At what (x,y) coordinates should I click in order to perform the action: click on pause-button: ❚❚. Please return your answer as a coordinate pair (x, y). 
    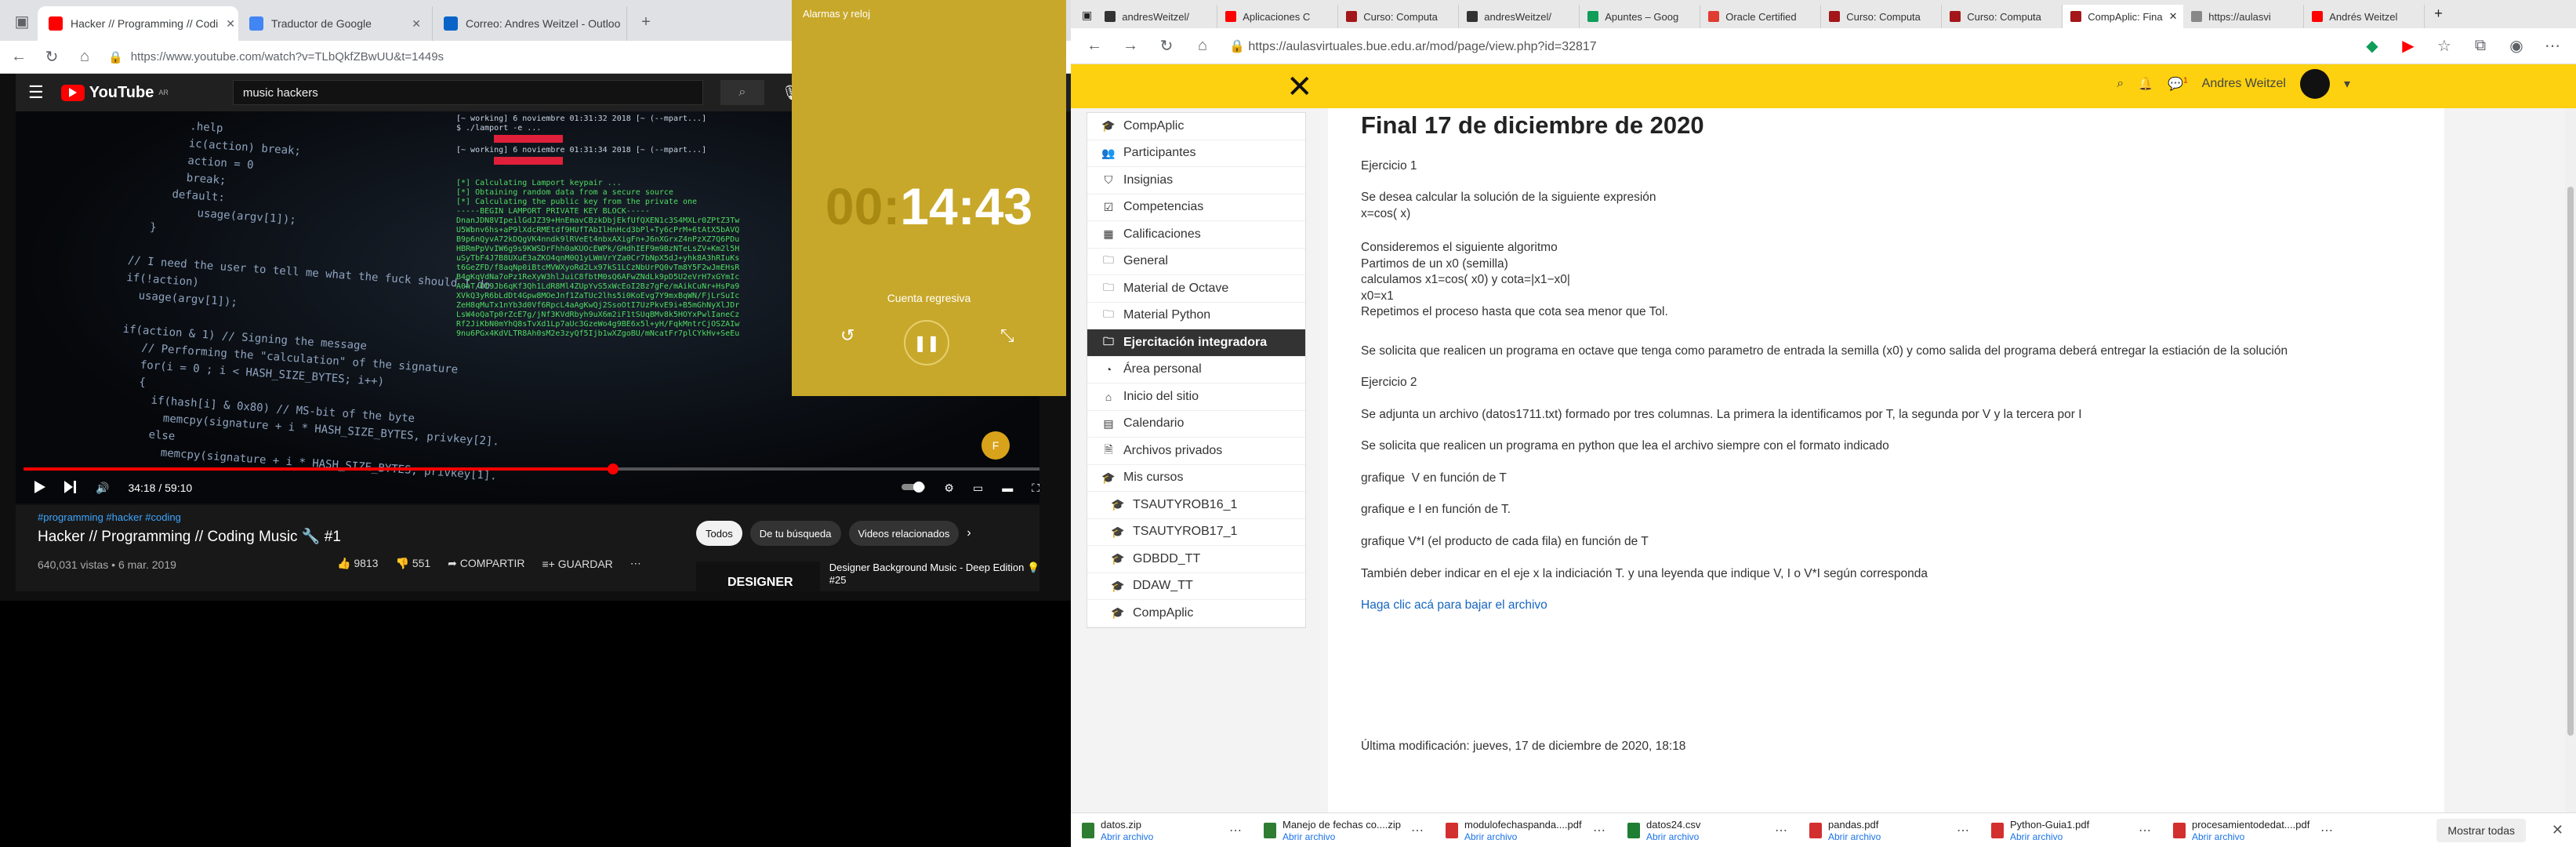
    Looking at the image, I should click on (927, 342).